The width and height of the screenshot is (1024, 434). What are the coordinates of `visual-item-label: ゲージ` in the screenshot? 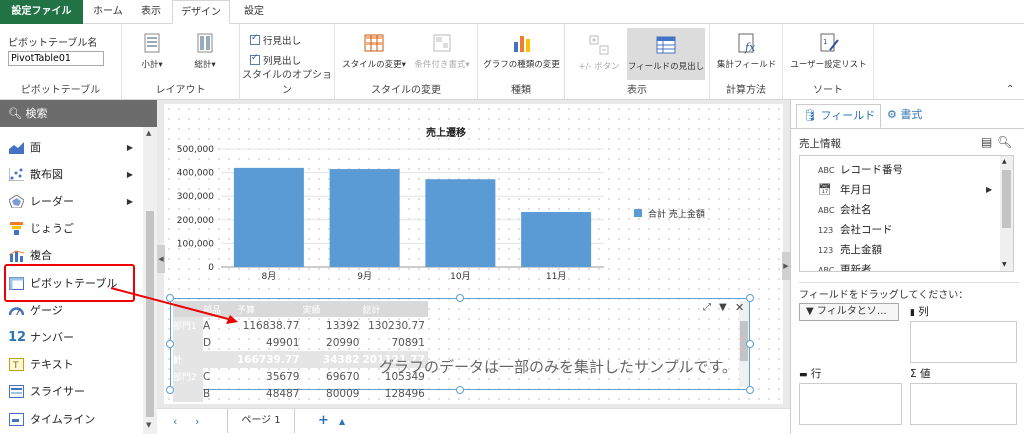 It's located at (46, 310).